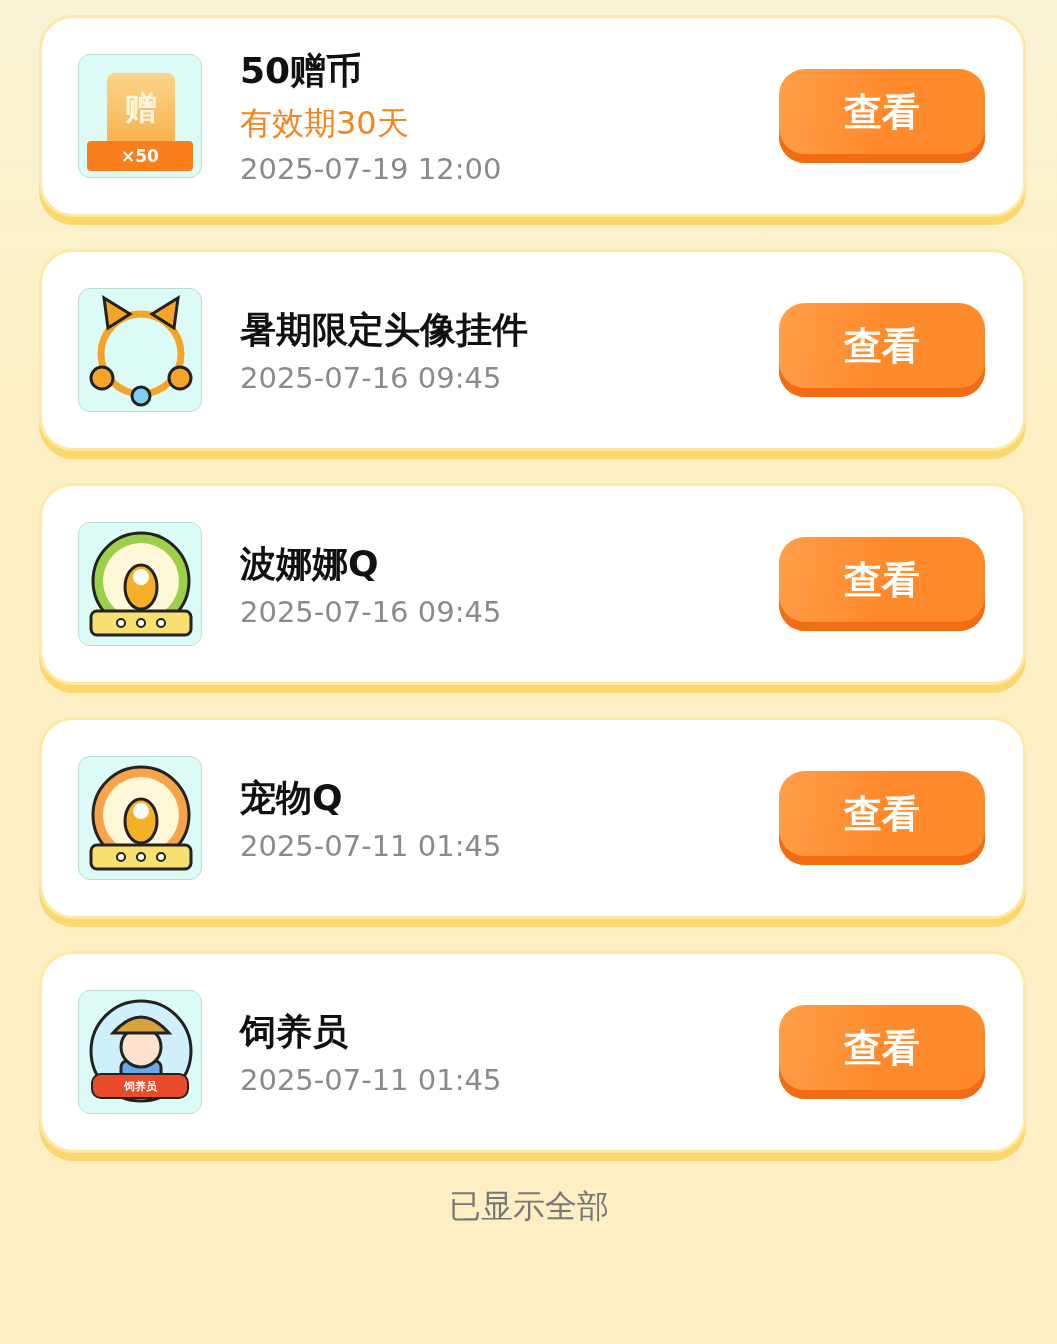 This screenshot has height=1344, width=1057. What do you see at coordinates (294, 1031) in the screenshot?
I see `reward-title: 饲养员` at bounding box center [294, 1031].